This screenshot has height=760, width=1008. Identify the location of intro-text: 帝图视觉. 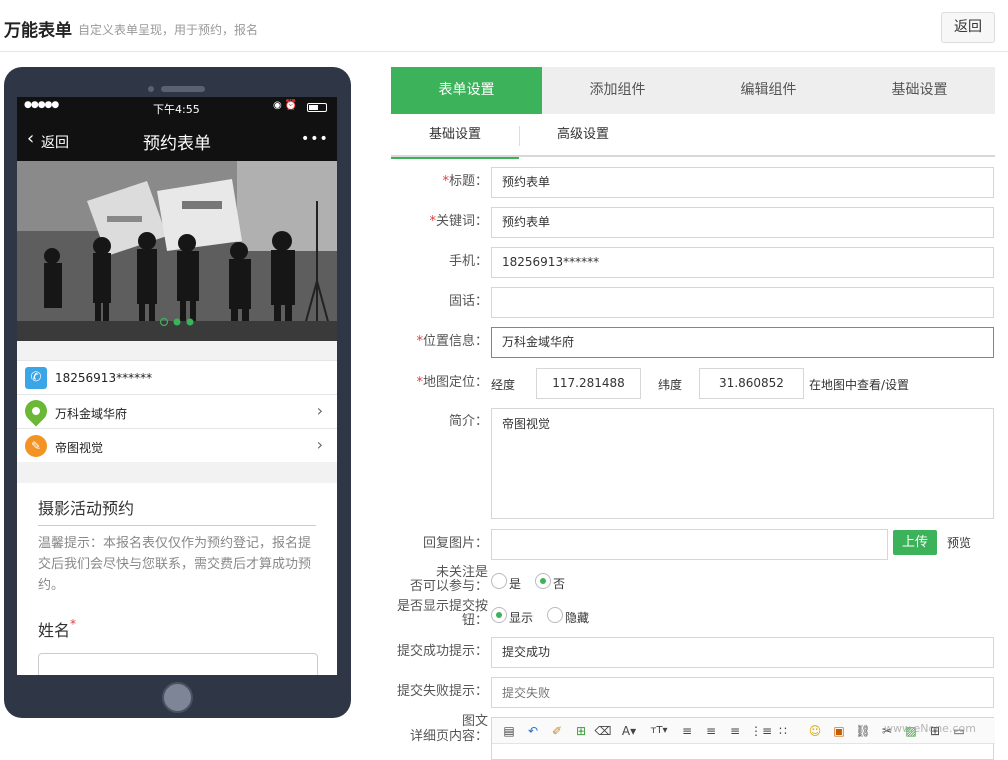
(79, 448).